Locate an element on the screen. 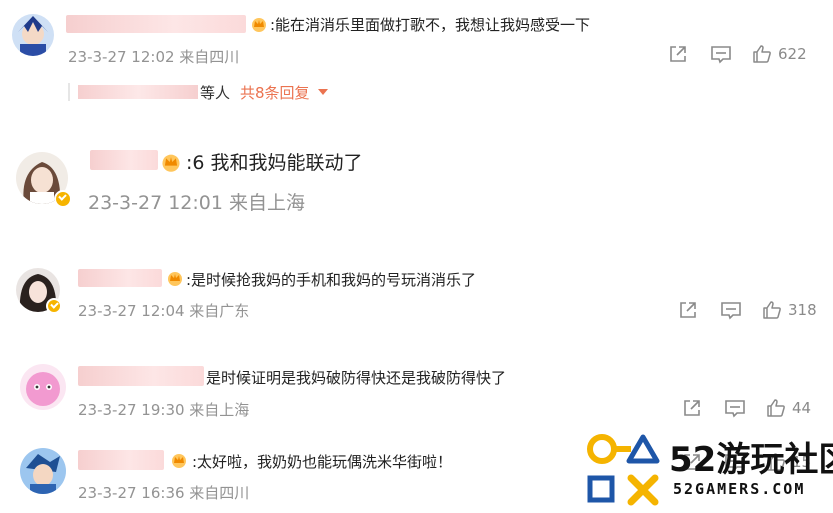 This screenshot has width=833, height=513. like-button: 622 is located at coordinates (779, 54).